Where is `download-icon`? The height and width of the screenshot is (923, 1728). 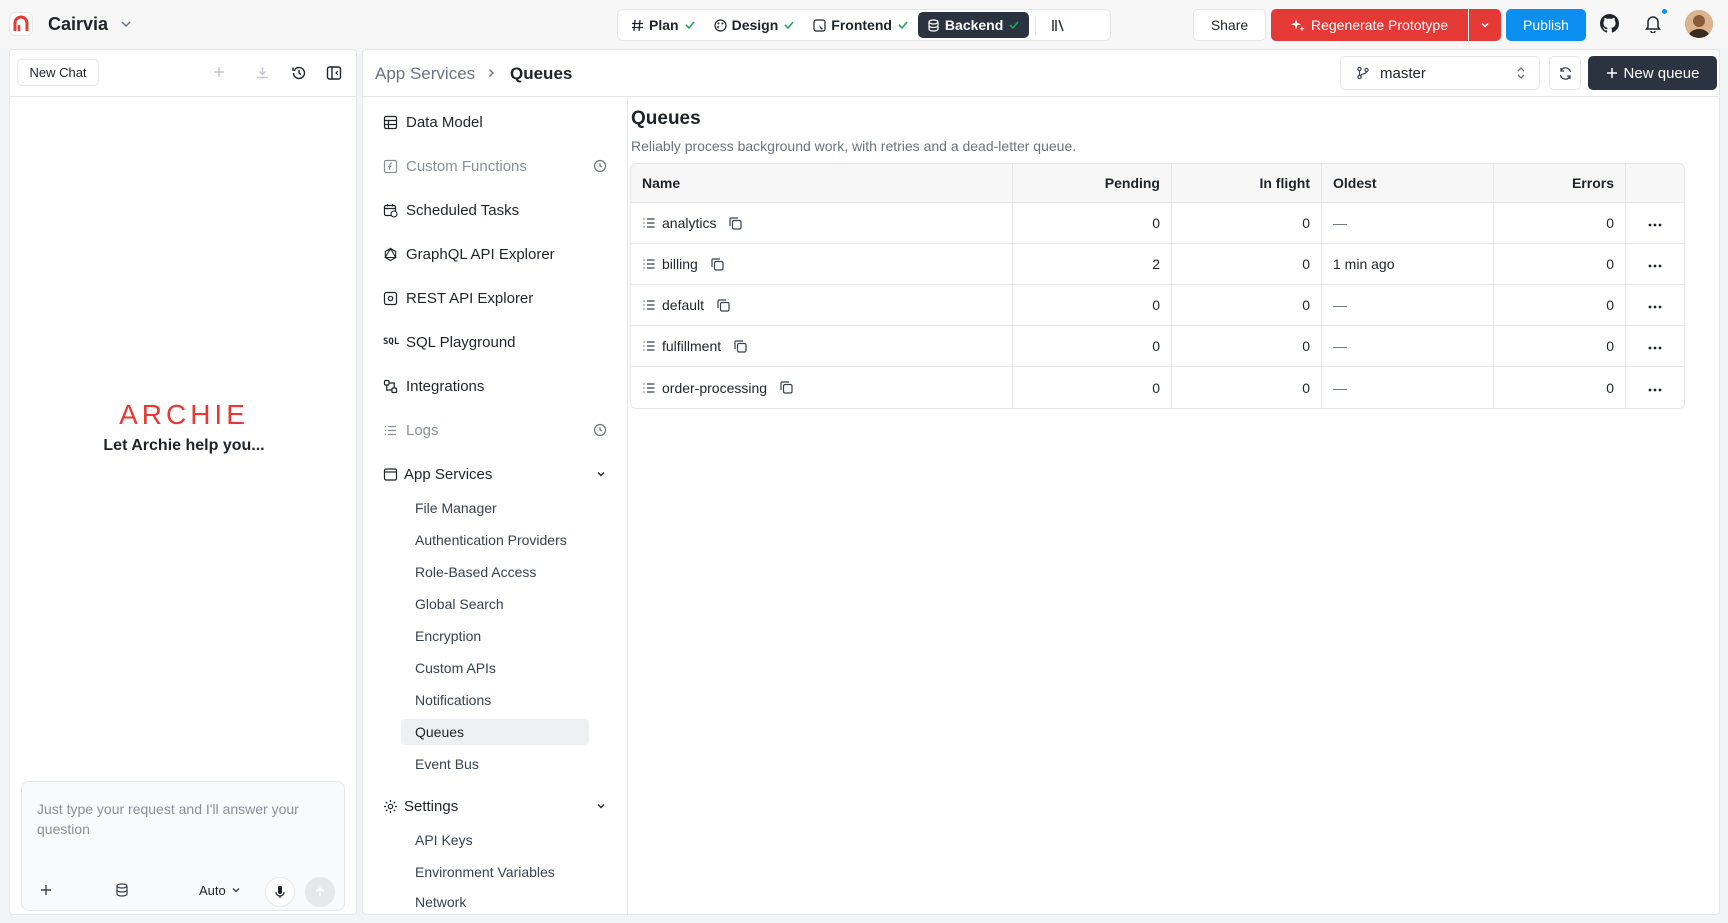 download-icon is located at coordinates (262, 72).